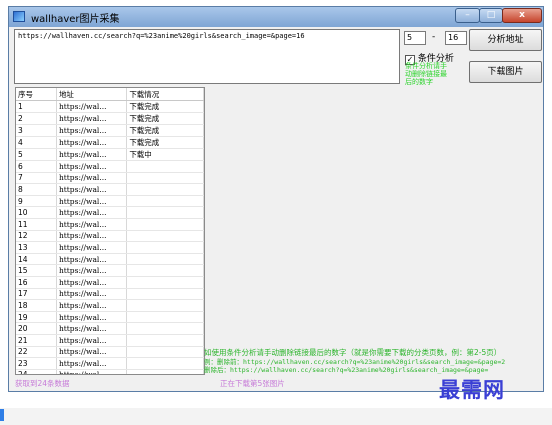 This screenshot has height=425, width=552. I want to click on table-header: 序号 地址 下载情况, so click(110, 94).